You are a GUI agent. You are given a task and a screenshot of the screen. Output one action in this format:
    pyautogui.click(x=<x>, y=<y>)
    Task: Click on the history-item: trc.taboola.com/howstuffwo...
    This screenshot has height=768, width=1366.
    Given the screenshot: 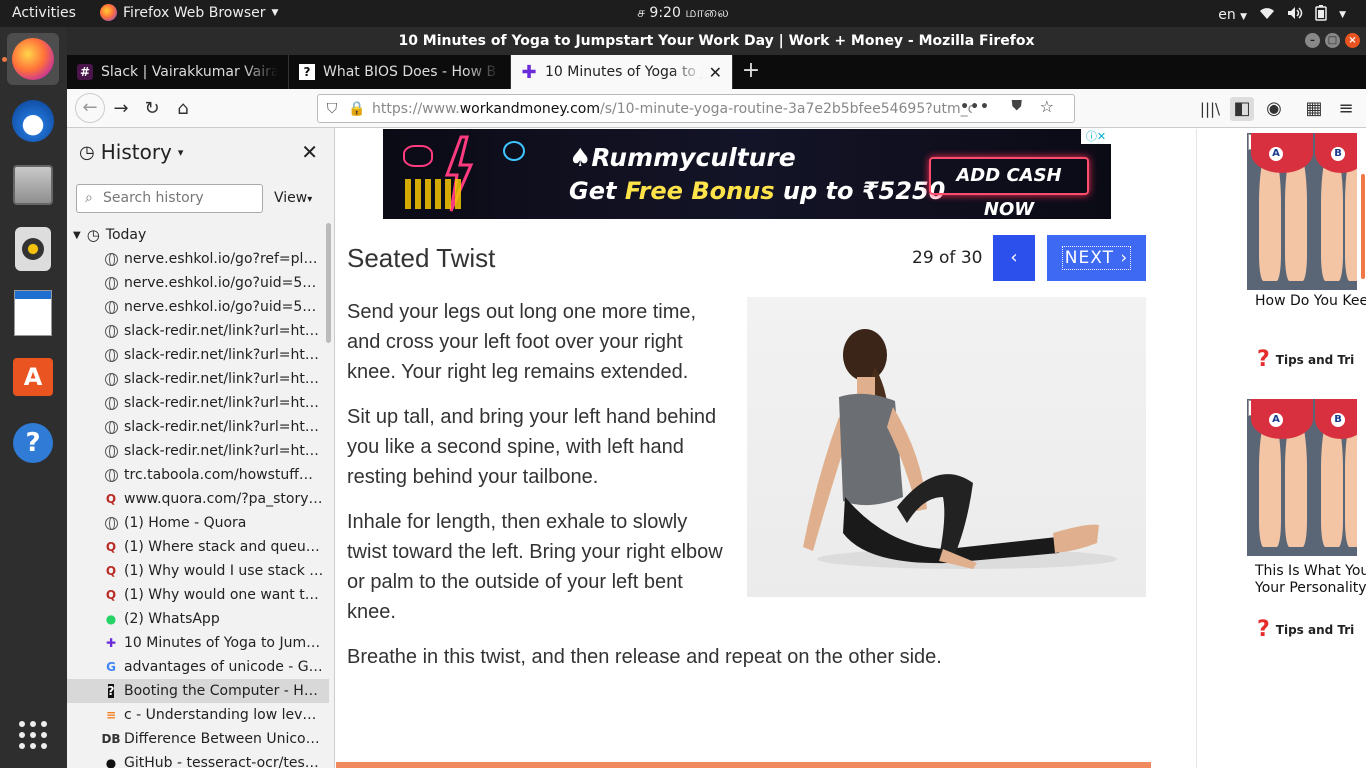 What is the action you would take?
    pyautogui.click(x=198, y=475)
    